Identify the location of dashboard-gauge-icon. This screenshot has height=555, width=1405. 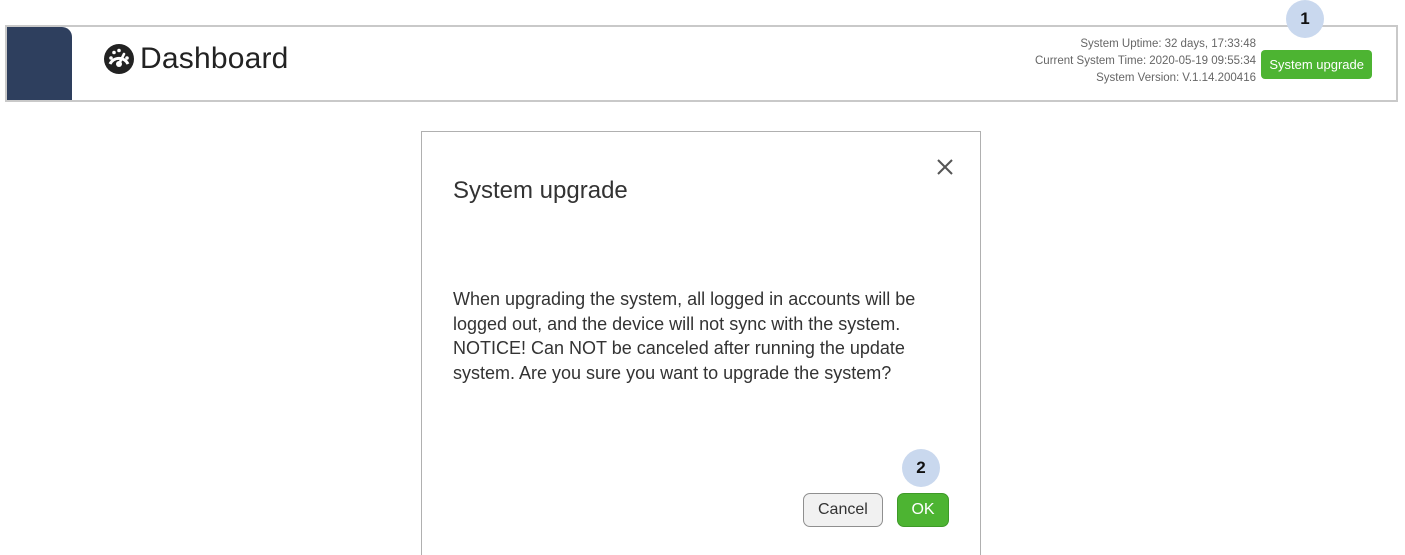
(119, 59).